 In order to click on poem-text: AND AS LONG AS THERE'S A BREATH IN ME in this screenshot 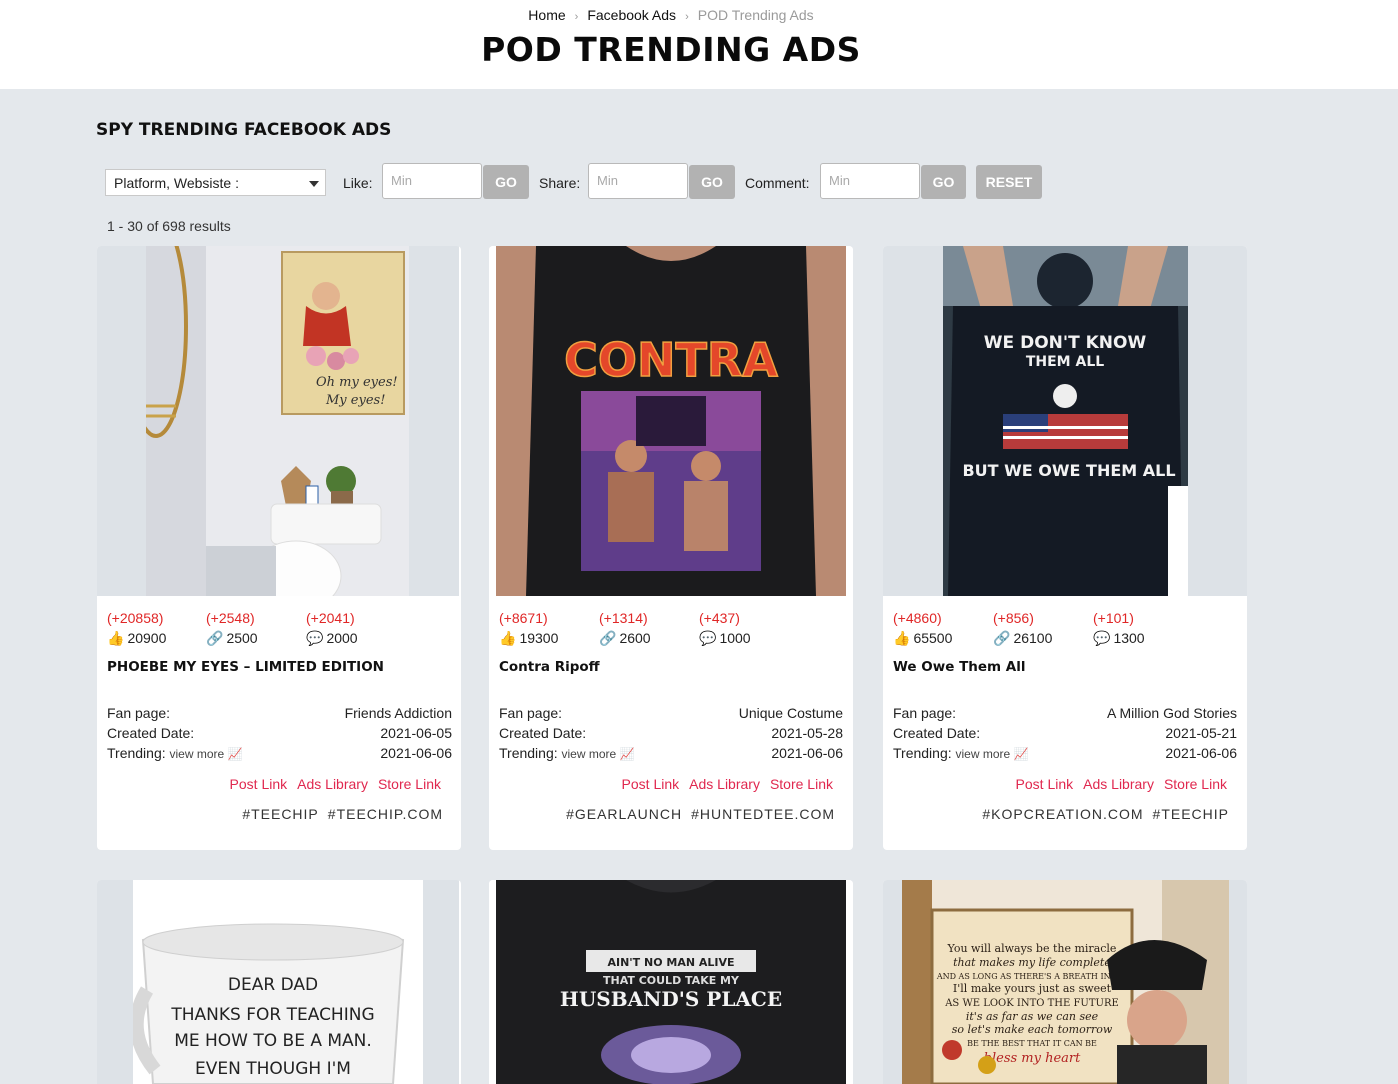, I will do `click(1032, 976)`.